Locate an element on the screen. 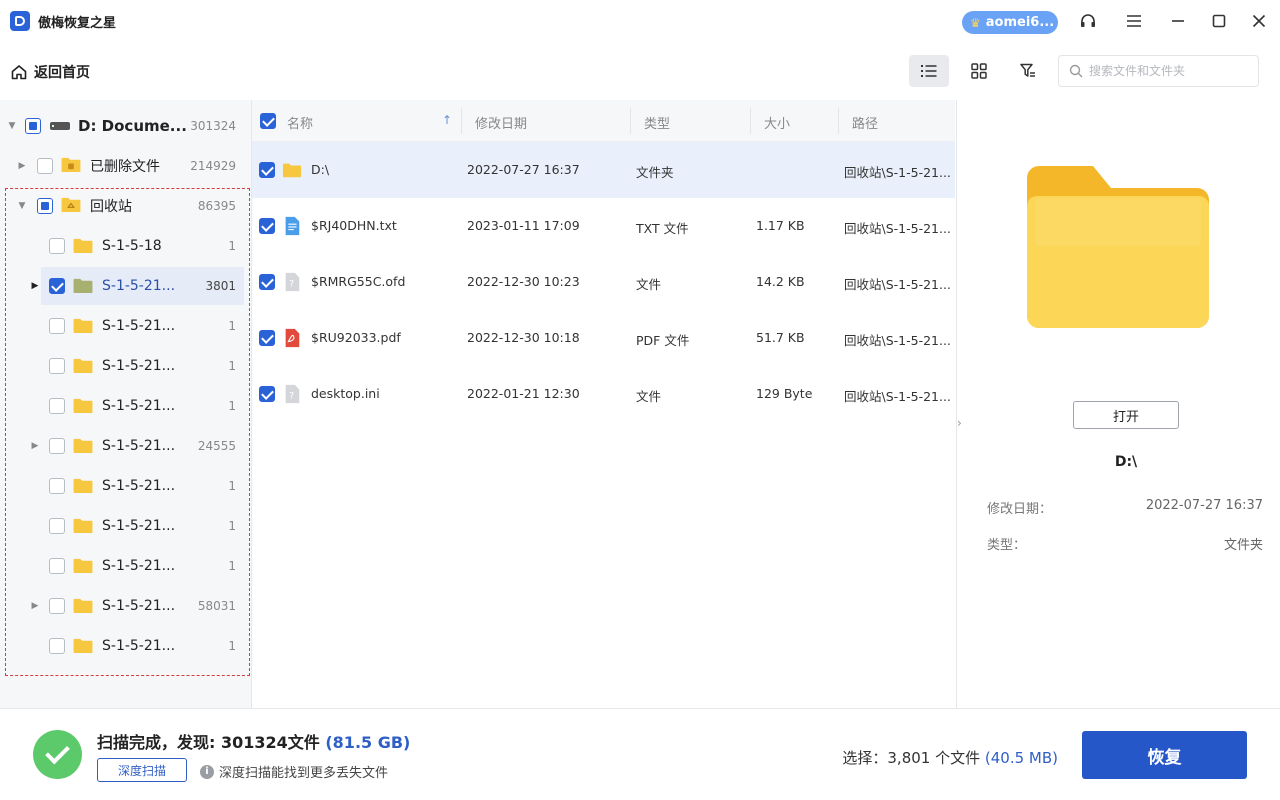  search-box is located at coordinates (1158, 71).